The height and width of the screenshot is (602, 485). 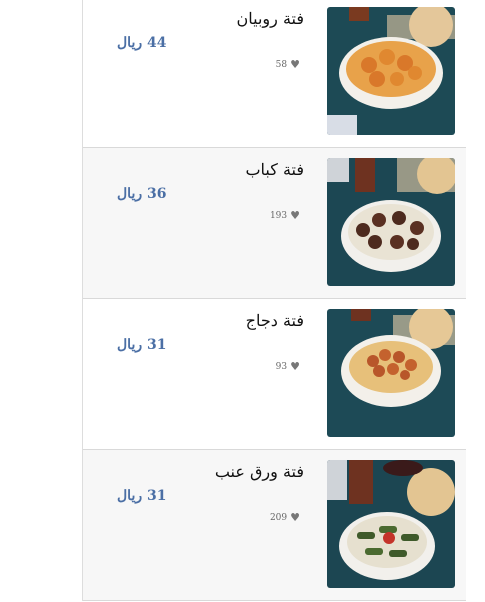 I want to click on likes-count: 58 ♥, so click(x=288, y=64).